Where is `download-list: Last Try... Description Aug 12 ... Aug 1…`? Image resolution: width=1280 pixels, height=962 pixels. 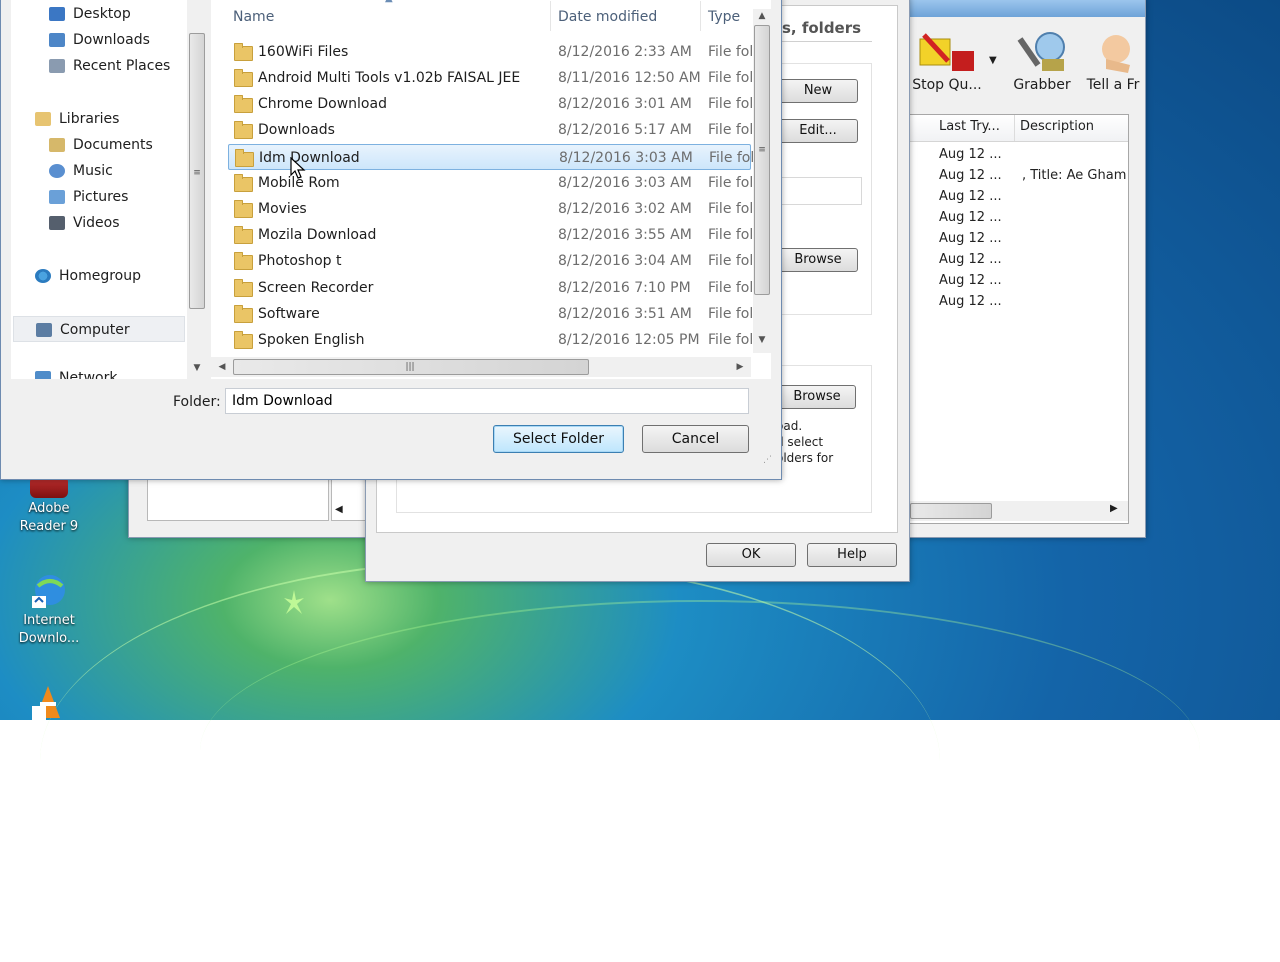 download-list: Last Try... Description Aug 12 ... Aug 1… is located at coordinates (1019, 319).